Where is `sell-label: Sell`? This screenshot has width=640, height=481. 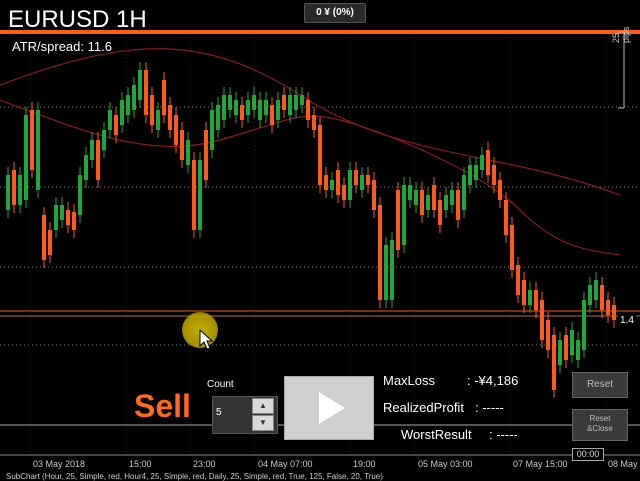
sell-label: Sell is located at coordinates (162, 406).